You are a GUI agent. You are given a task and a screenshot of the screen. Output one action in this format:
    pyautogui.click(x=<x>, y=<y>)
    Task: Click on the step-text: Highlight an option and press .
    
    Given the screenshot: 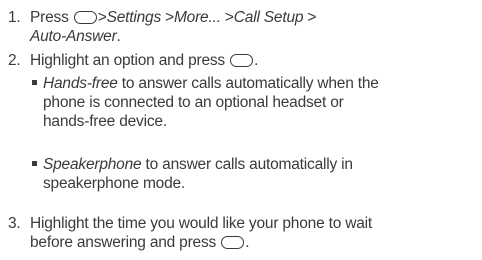 What is the action you would take?
    pyautogui.click(x=144, y=60)
    